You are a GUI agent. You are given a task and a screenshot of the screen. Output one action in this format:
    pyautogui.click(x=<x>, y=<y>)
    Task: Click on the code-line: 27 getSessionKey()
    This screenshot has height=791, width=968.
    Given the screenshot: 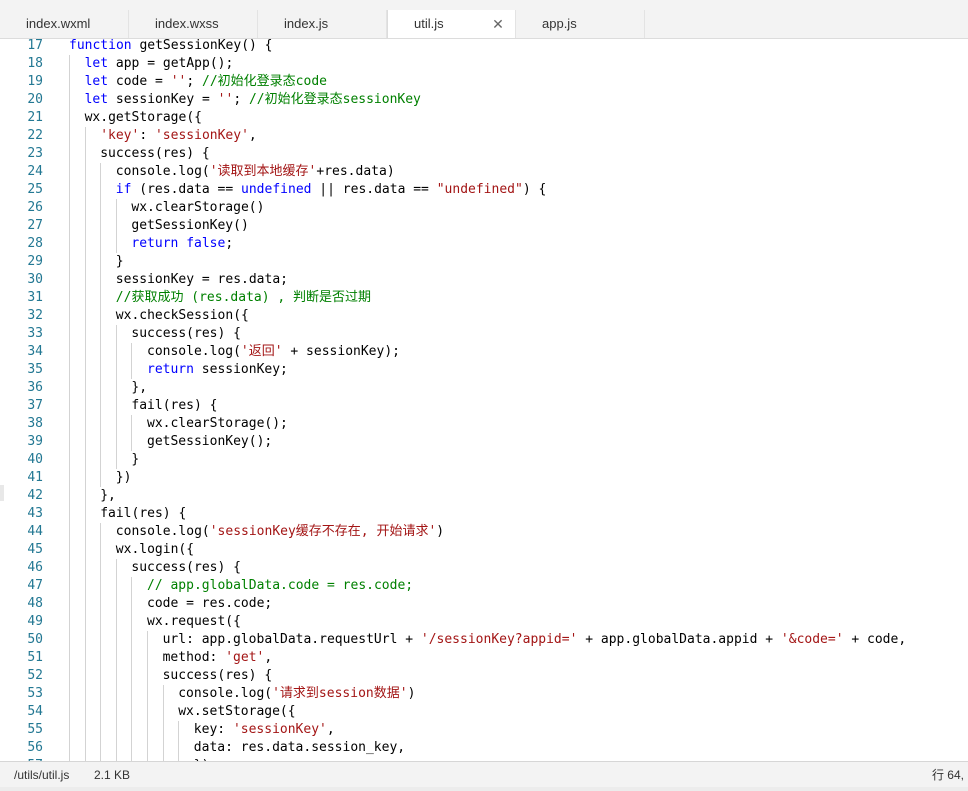 What is the action you would take?
    pyautogui.click(x=484, y=226)
    